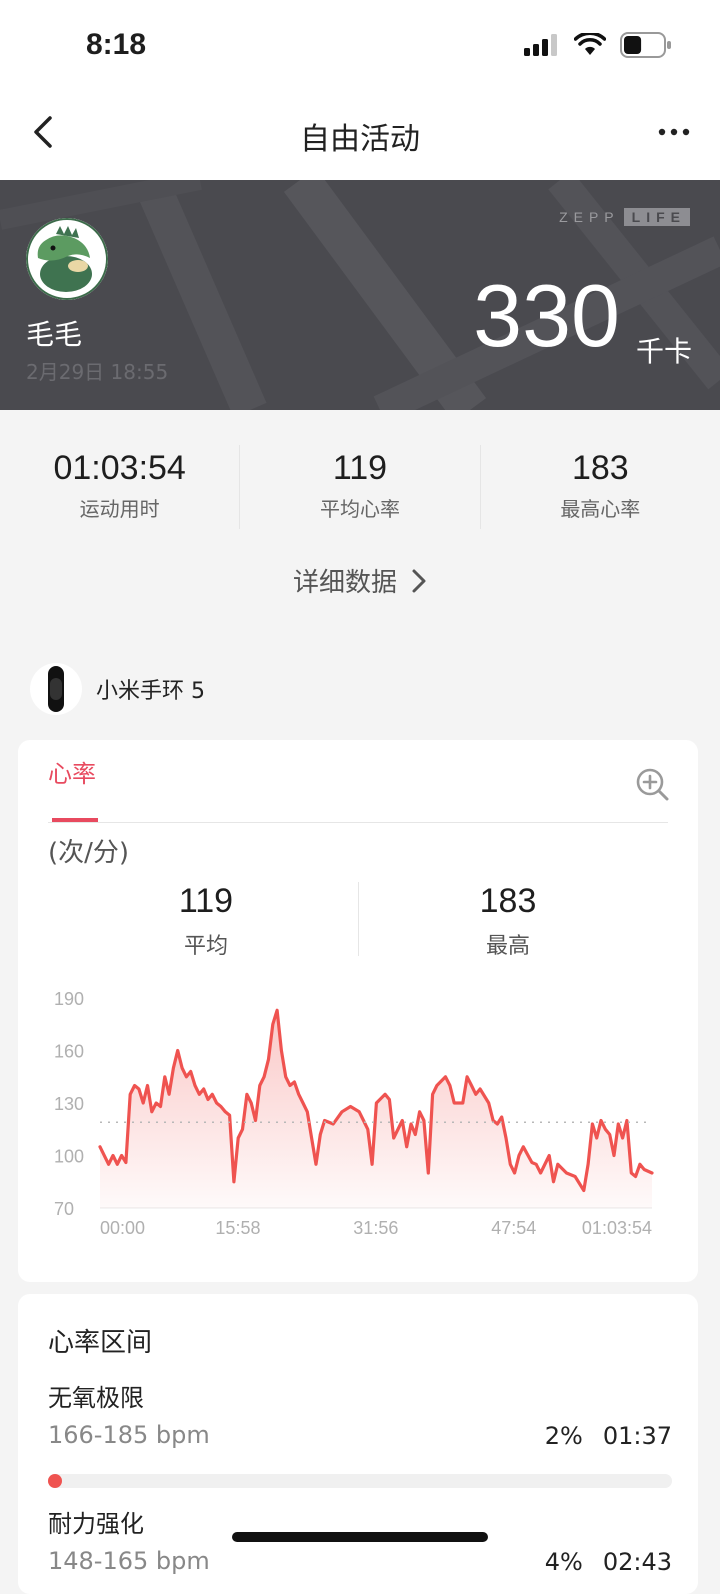 The image size is (720, 1594). I want to click on hr-average: 119 平均, so click(206, 919).